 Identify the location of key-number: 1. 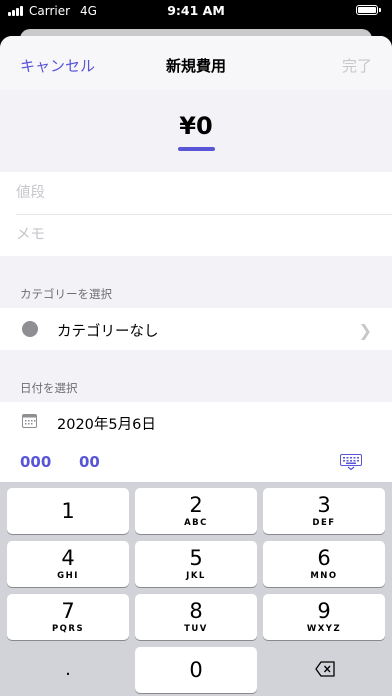
(68, 511).